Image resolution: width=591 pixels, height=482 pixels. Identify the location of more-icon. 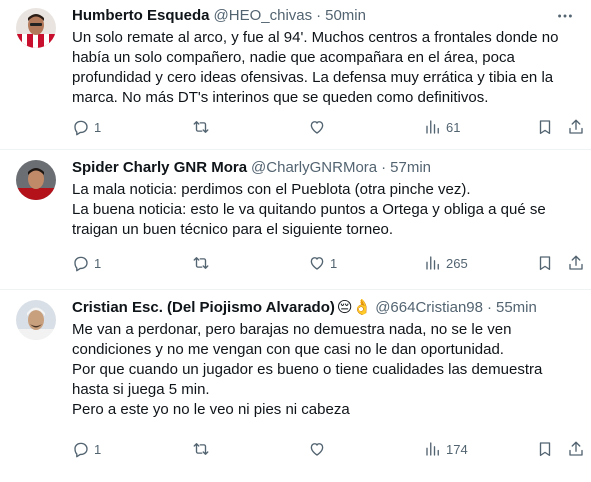
(565, 16).